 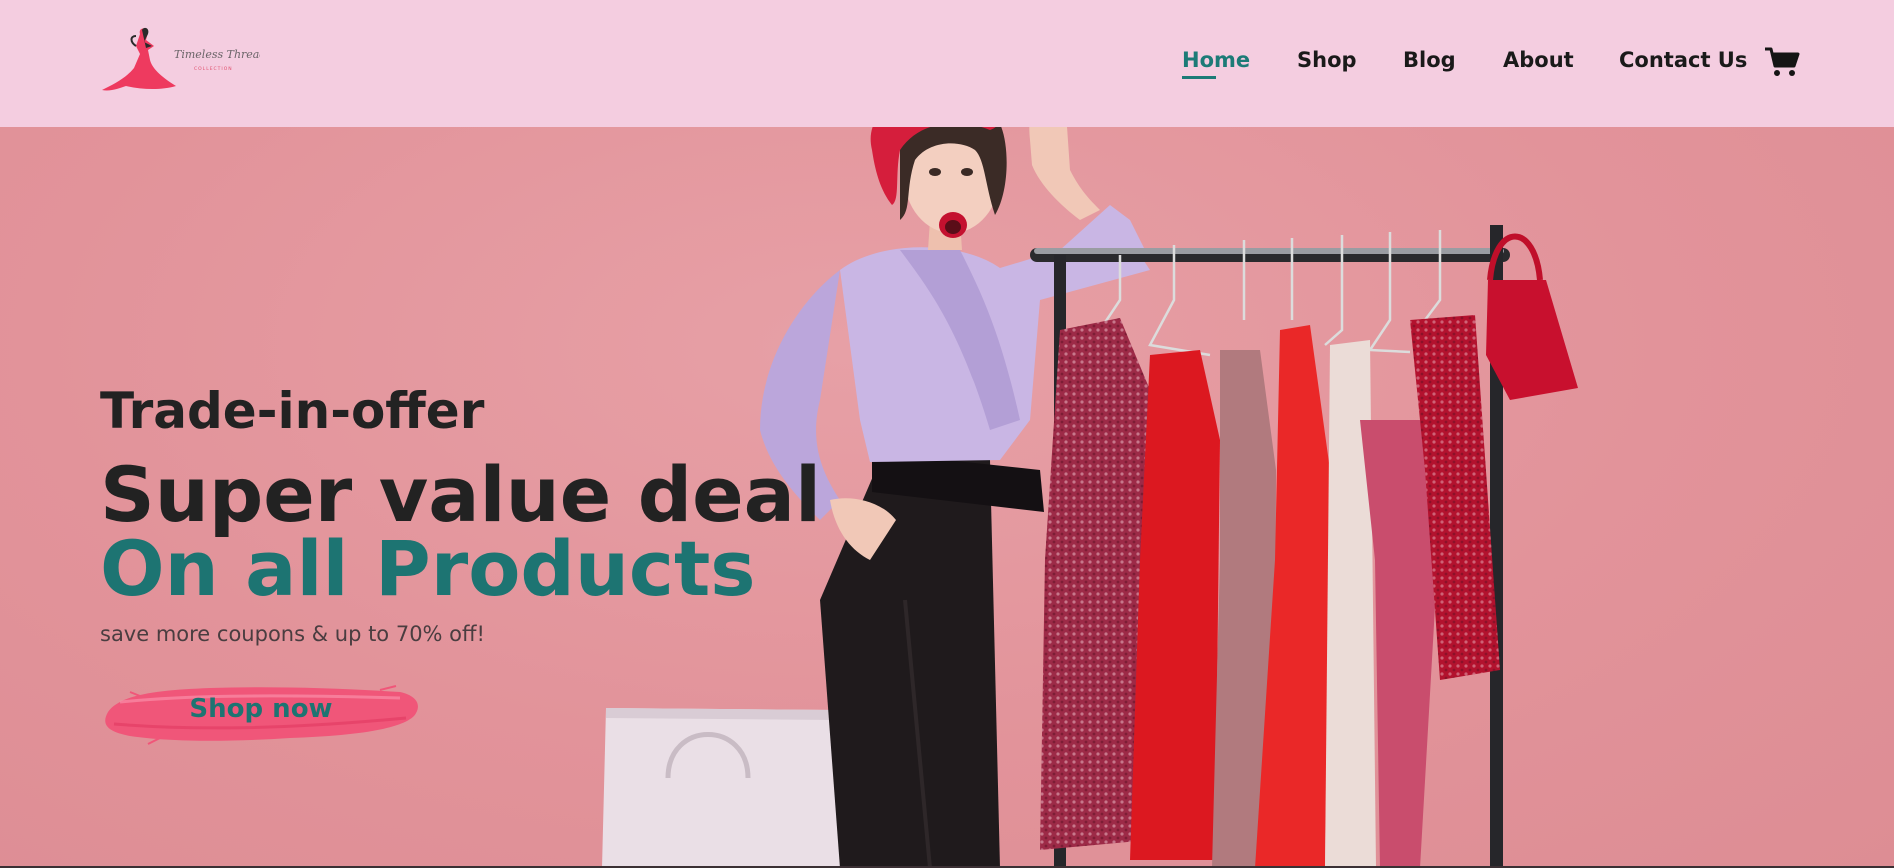 I want to click on shop-now-button: Shop now, so click(x=261, y=712).